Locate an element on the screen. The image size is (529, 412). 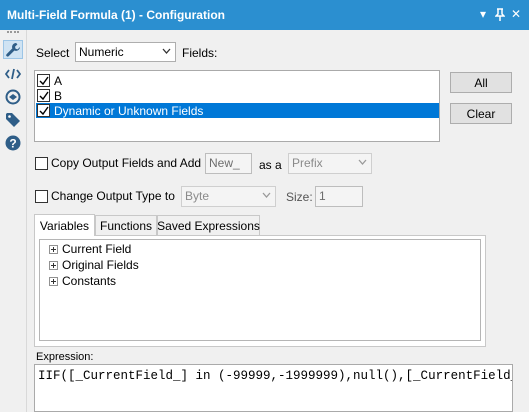
window-menu-chevron-icon: ▾ is located at coordinates (483, 14).